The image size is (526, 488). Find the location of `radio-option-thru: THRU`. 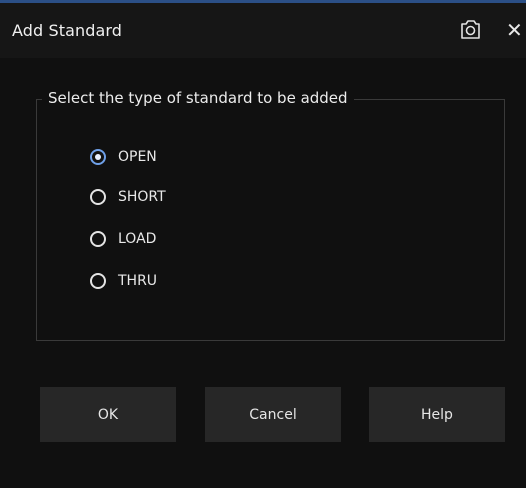

radio-option-thru: THRU is located at coordinates (123, 281).